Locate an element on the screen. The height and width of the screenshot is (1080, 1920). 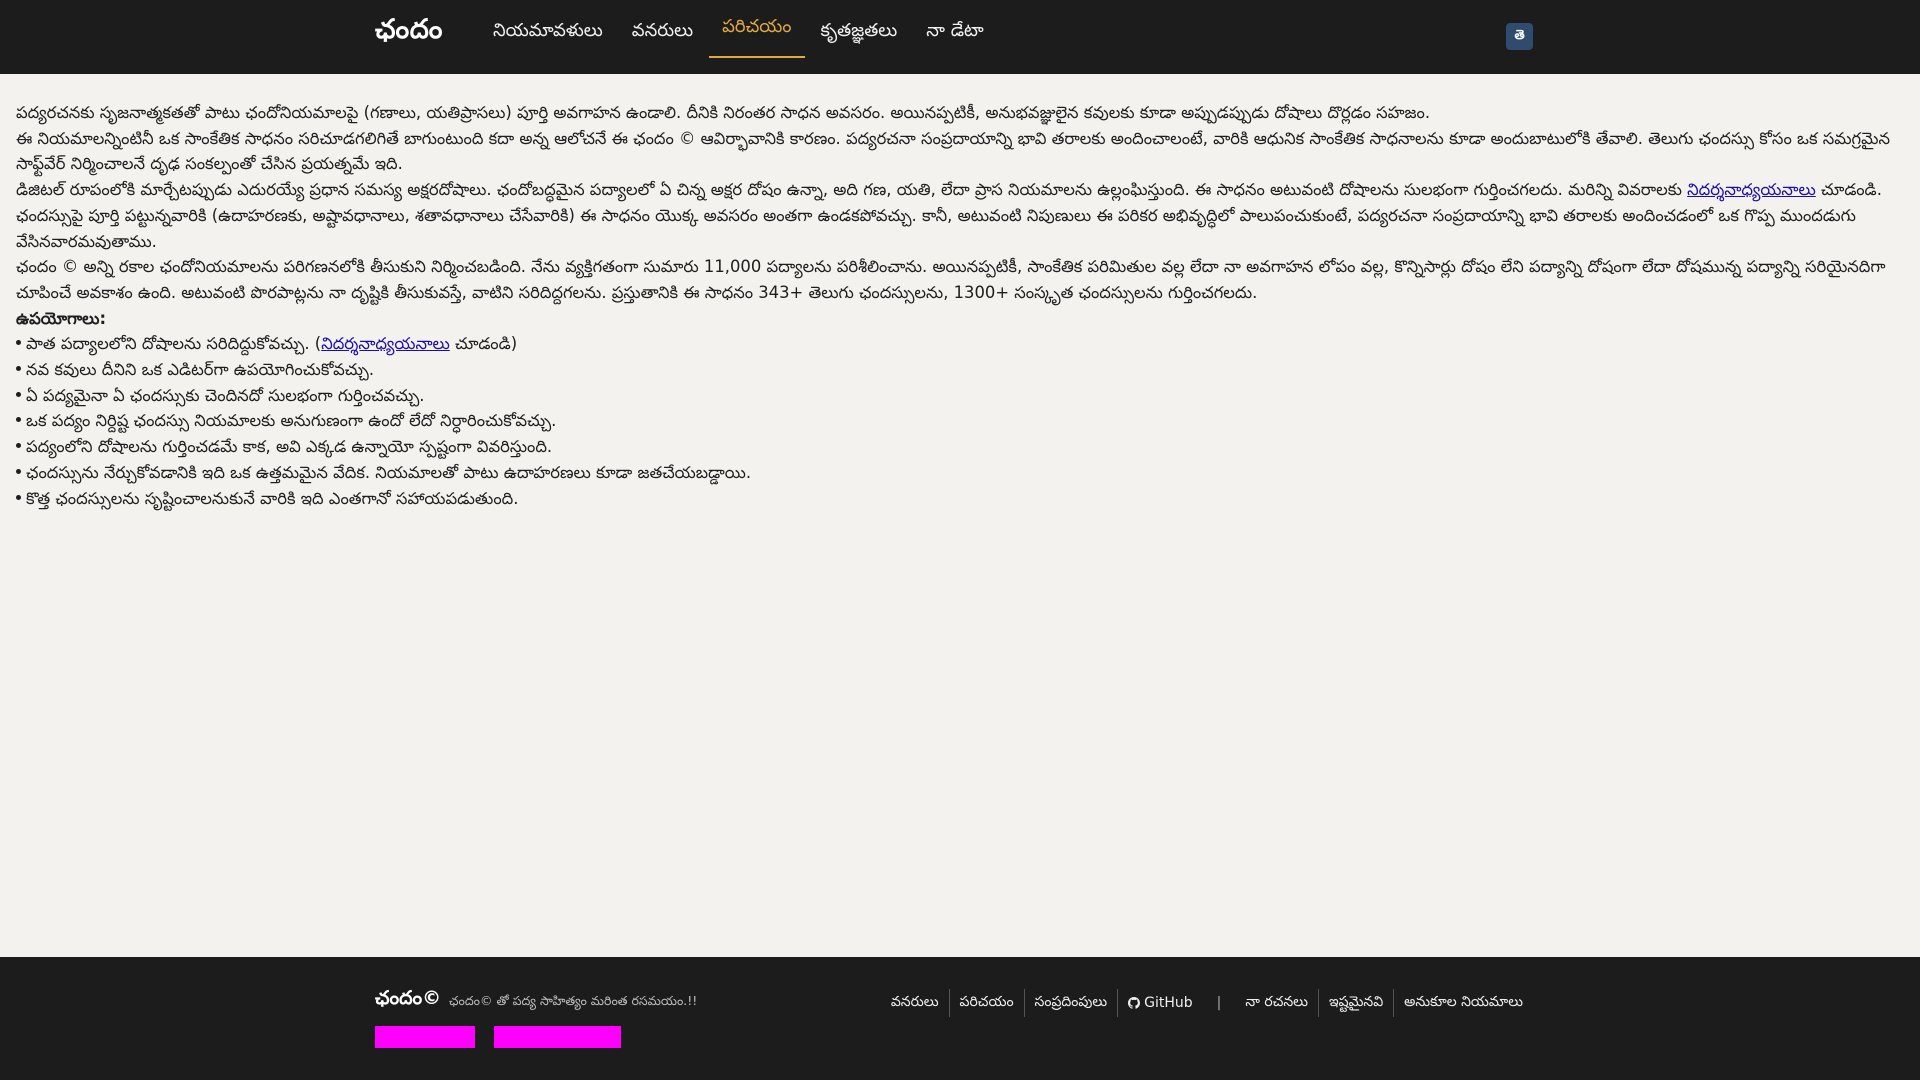
footer-tagline: ఛందం© తో పద్య సాహిత్యం మరింత రసమయం.!! is located at coordinates (573, 1000).